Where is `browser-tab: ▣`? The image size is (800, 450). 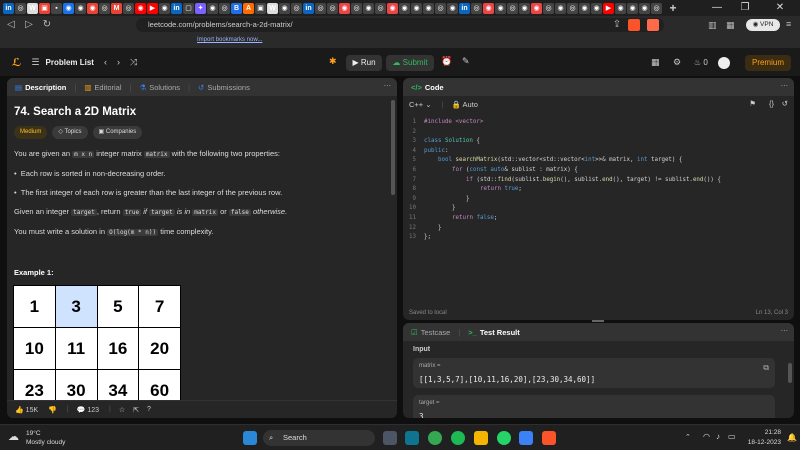
browser-tab: ▣ is located at coordinates (260, 8).